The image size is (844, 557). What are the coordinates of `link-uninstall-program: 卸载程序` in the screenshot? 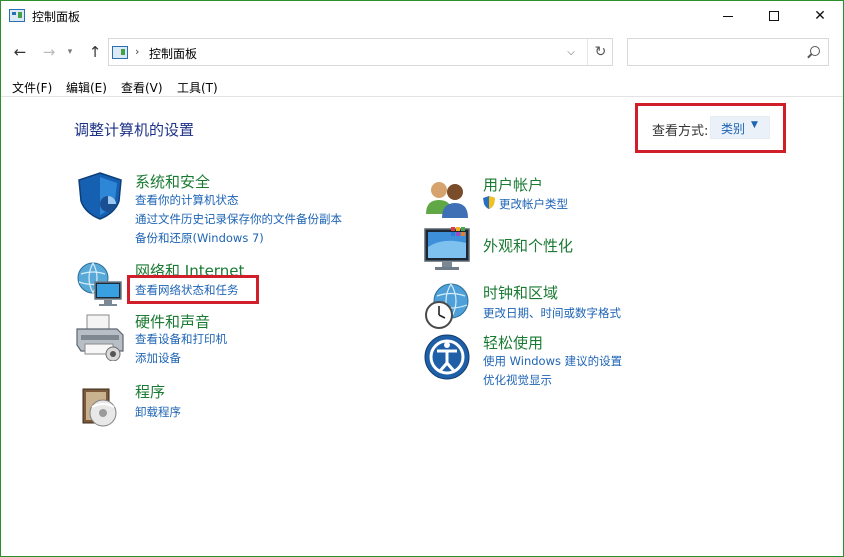 It's located at (158, 412).